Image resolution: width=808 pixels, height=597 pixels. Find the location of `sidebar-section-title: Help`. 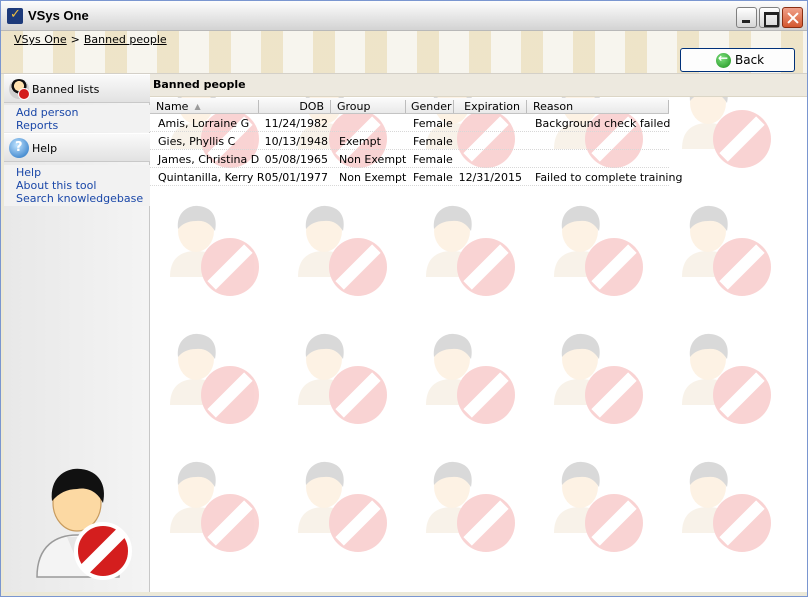

sidebar-section-title: Help is located at coordinates (45, 148).